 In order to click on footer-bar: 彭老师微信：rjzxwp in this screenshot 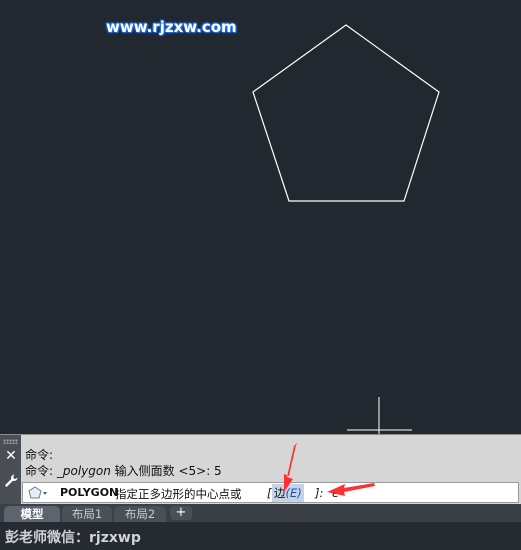, I will do `click(260, 536)`.